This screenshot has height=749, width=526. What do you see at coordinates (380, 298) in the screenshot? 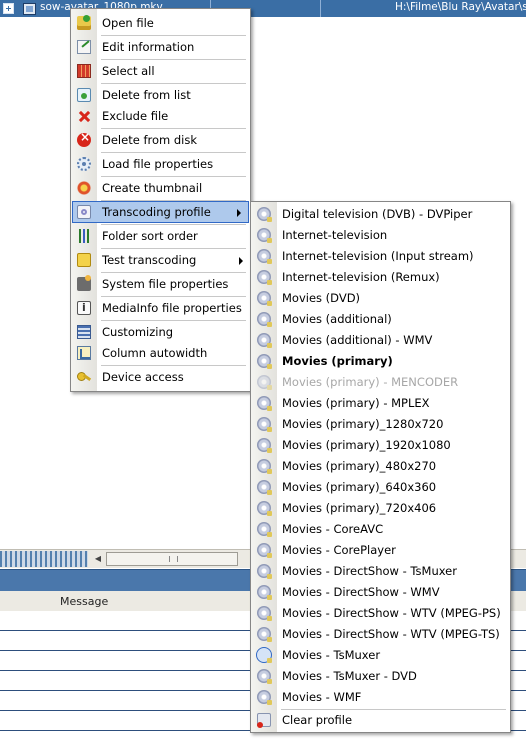
I see `profile-item: Movies (DVD)` at bounding box center [380, 298].